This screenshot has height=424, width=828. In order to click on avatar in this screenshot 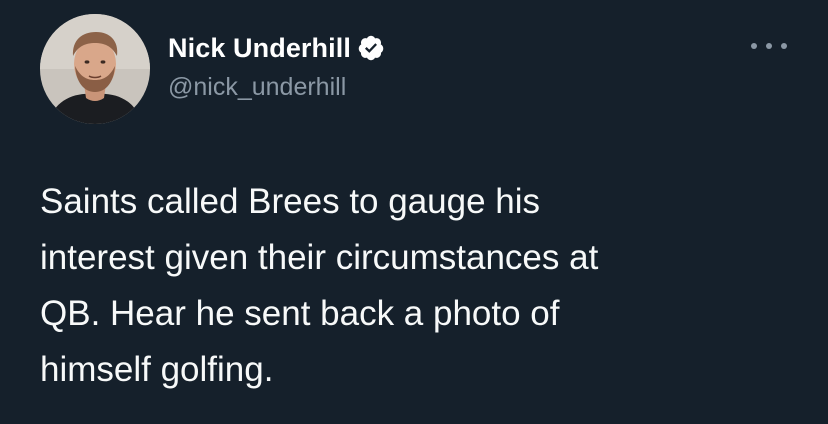, I will do `click(95, 69)`.